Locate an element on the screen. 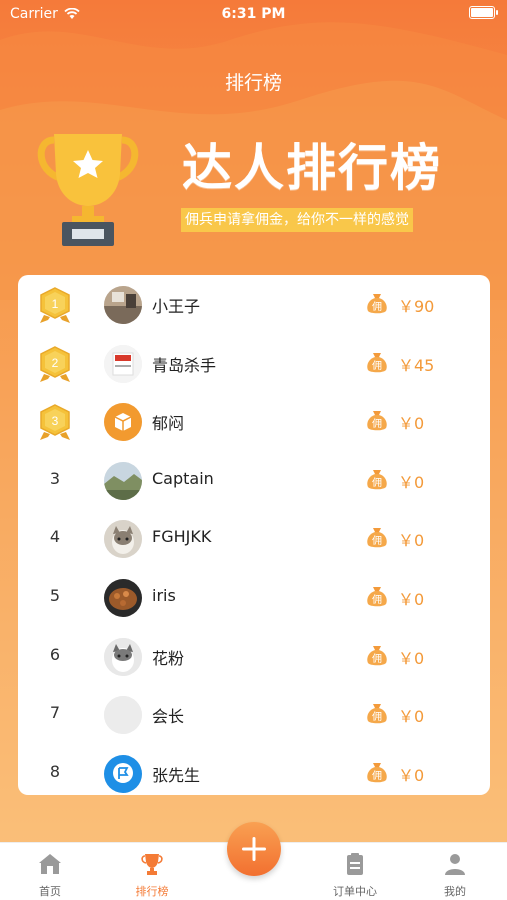  ranking-row: 8 张先生 佣 ￥0 is located at coordinates (254, 769).